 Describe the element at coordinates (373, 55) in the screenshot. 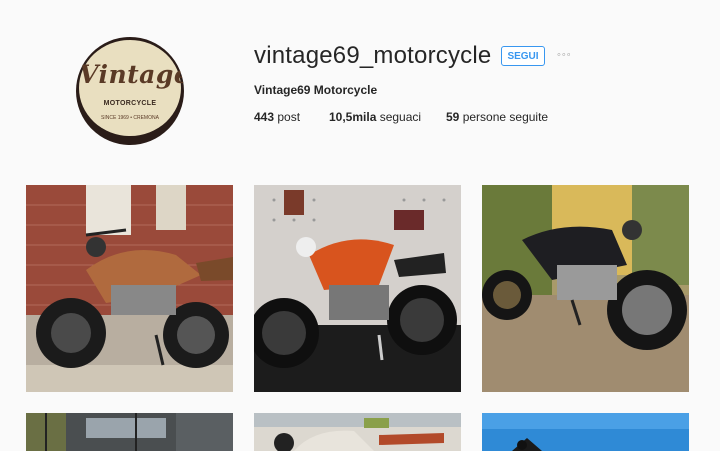

I see `profile-username: vintage69_motorcycle` at that location.